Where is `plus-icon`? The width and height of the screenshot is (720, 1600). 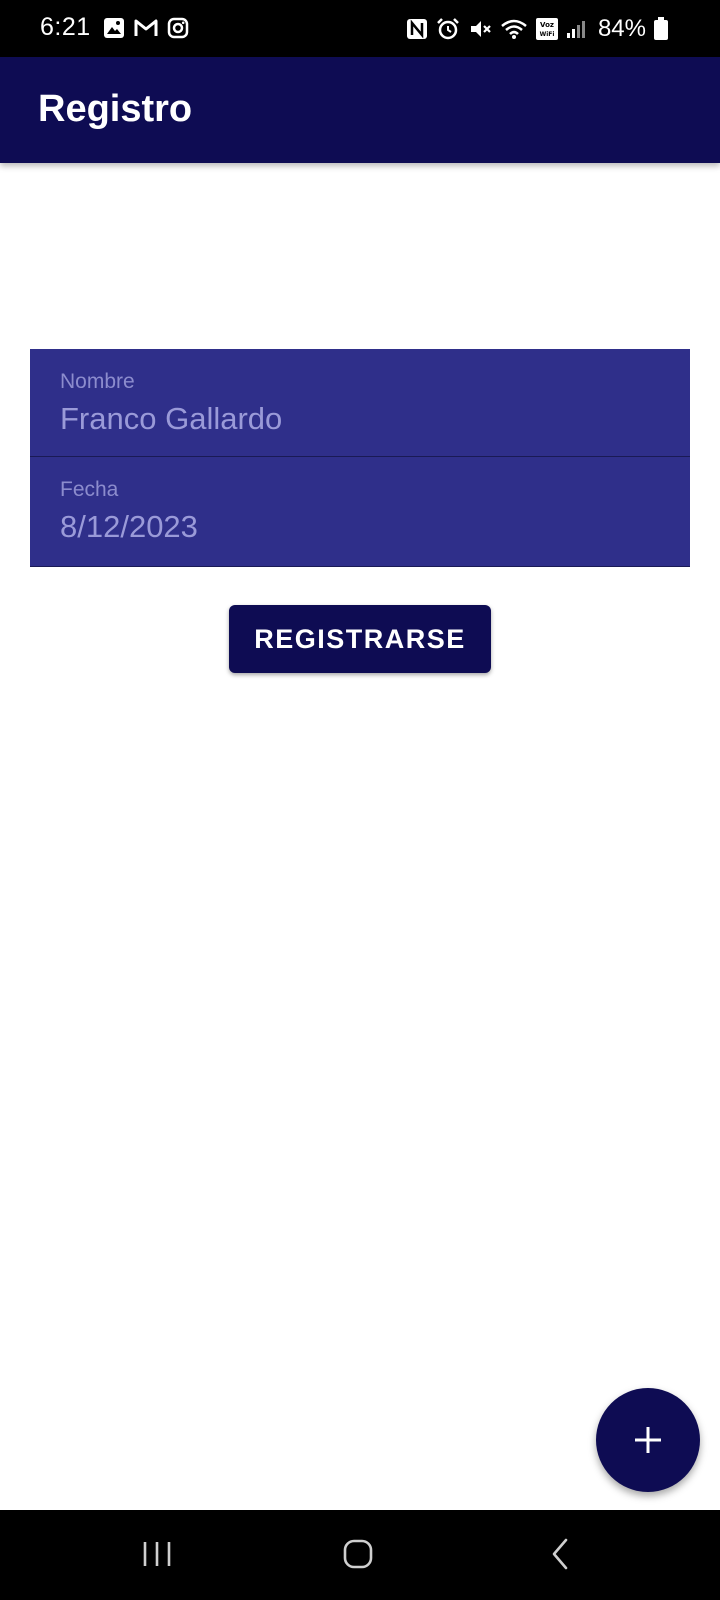
plus-icon is located at coordinates (648, 1440).